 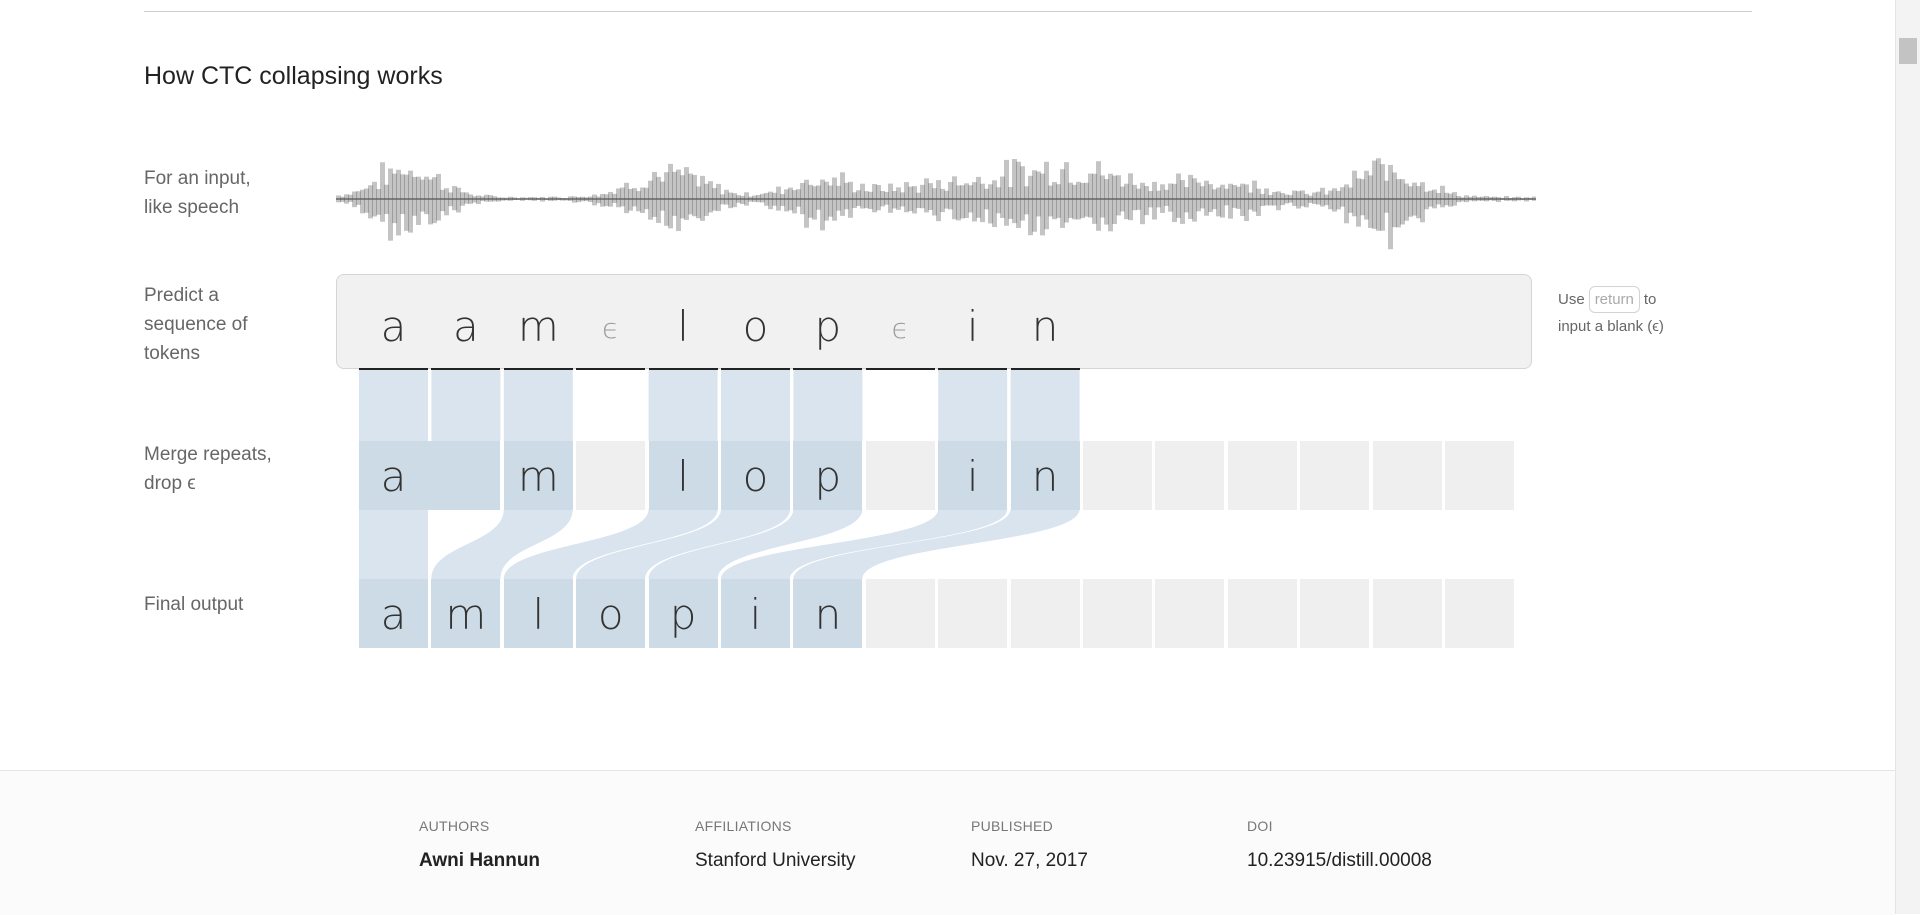 I want to click on doi-link: 10.23915/distill.00008, so click(x=1339, y=861).